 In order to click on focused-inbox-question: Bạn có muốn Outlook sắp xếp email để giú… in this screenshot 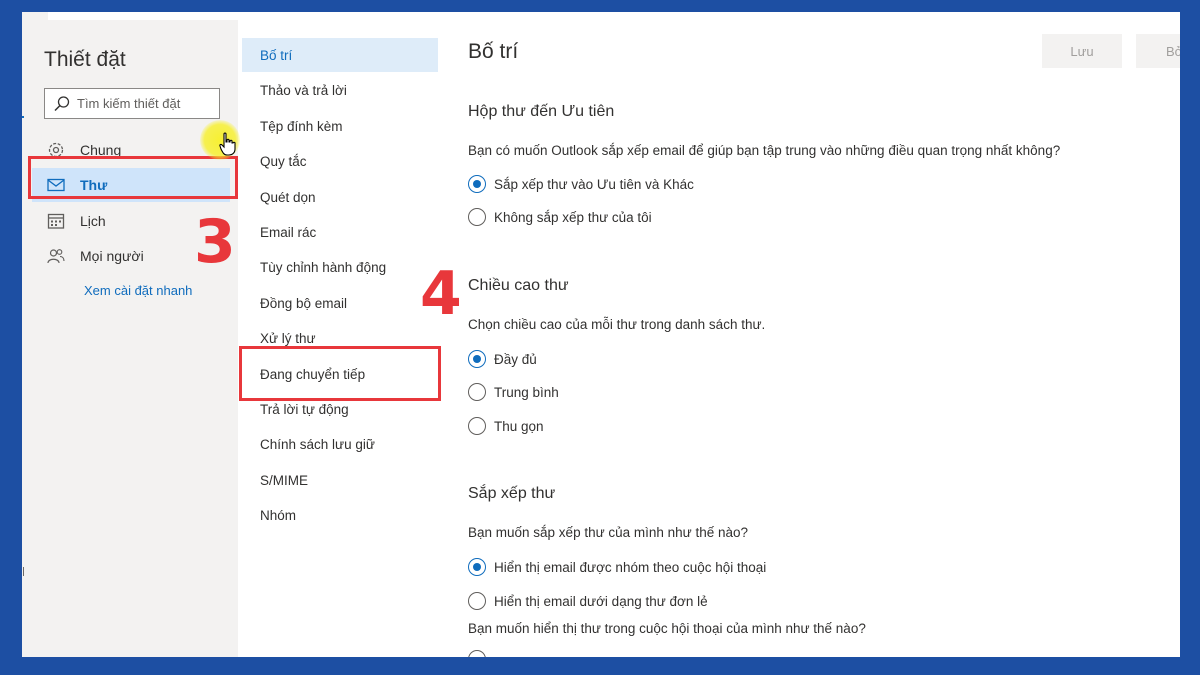, I will do `click(764, 150)`.